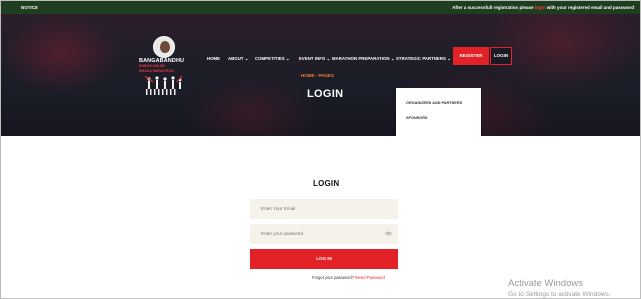 This screenshot has height=299, width=641. What do you see at coordinates (324, 259) in the screenshot?
I see `login-submit-button: LOG IN` at bounding box center [324, 259].